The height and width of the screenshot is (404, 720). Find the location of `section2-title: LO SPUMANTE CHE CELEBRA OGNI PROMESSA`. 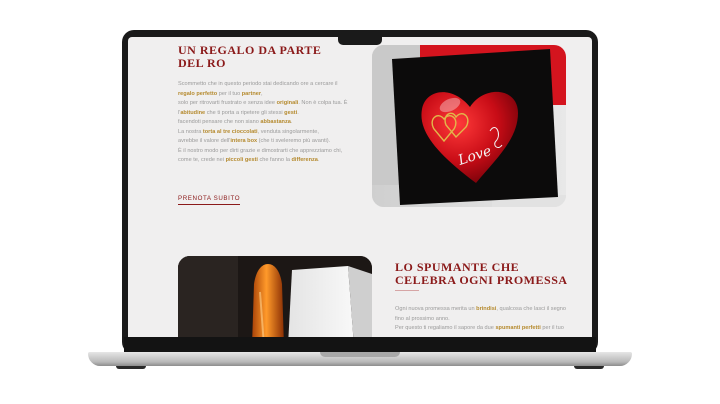

section2-title: LO SPUMANTE CHE CELEBRA OGNI PROMESSA is located at coordinates (481, 273).